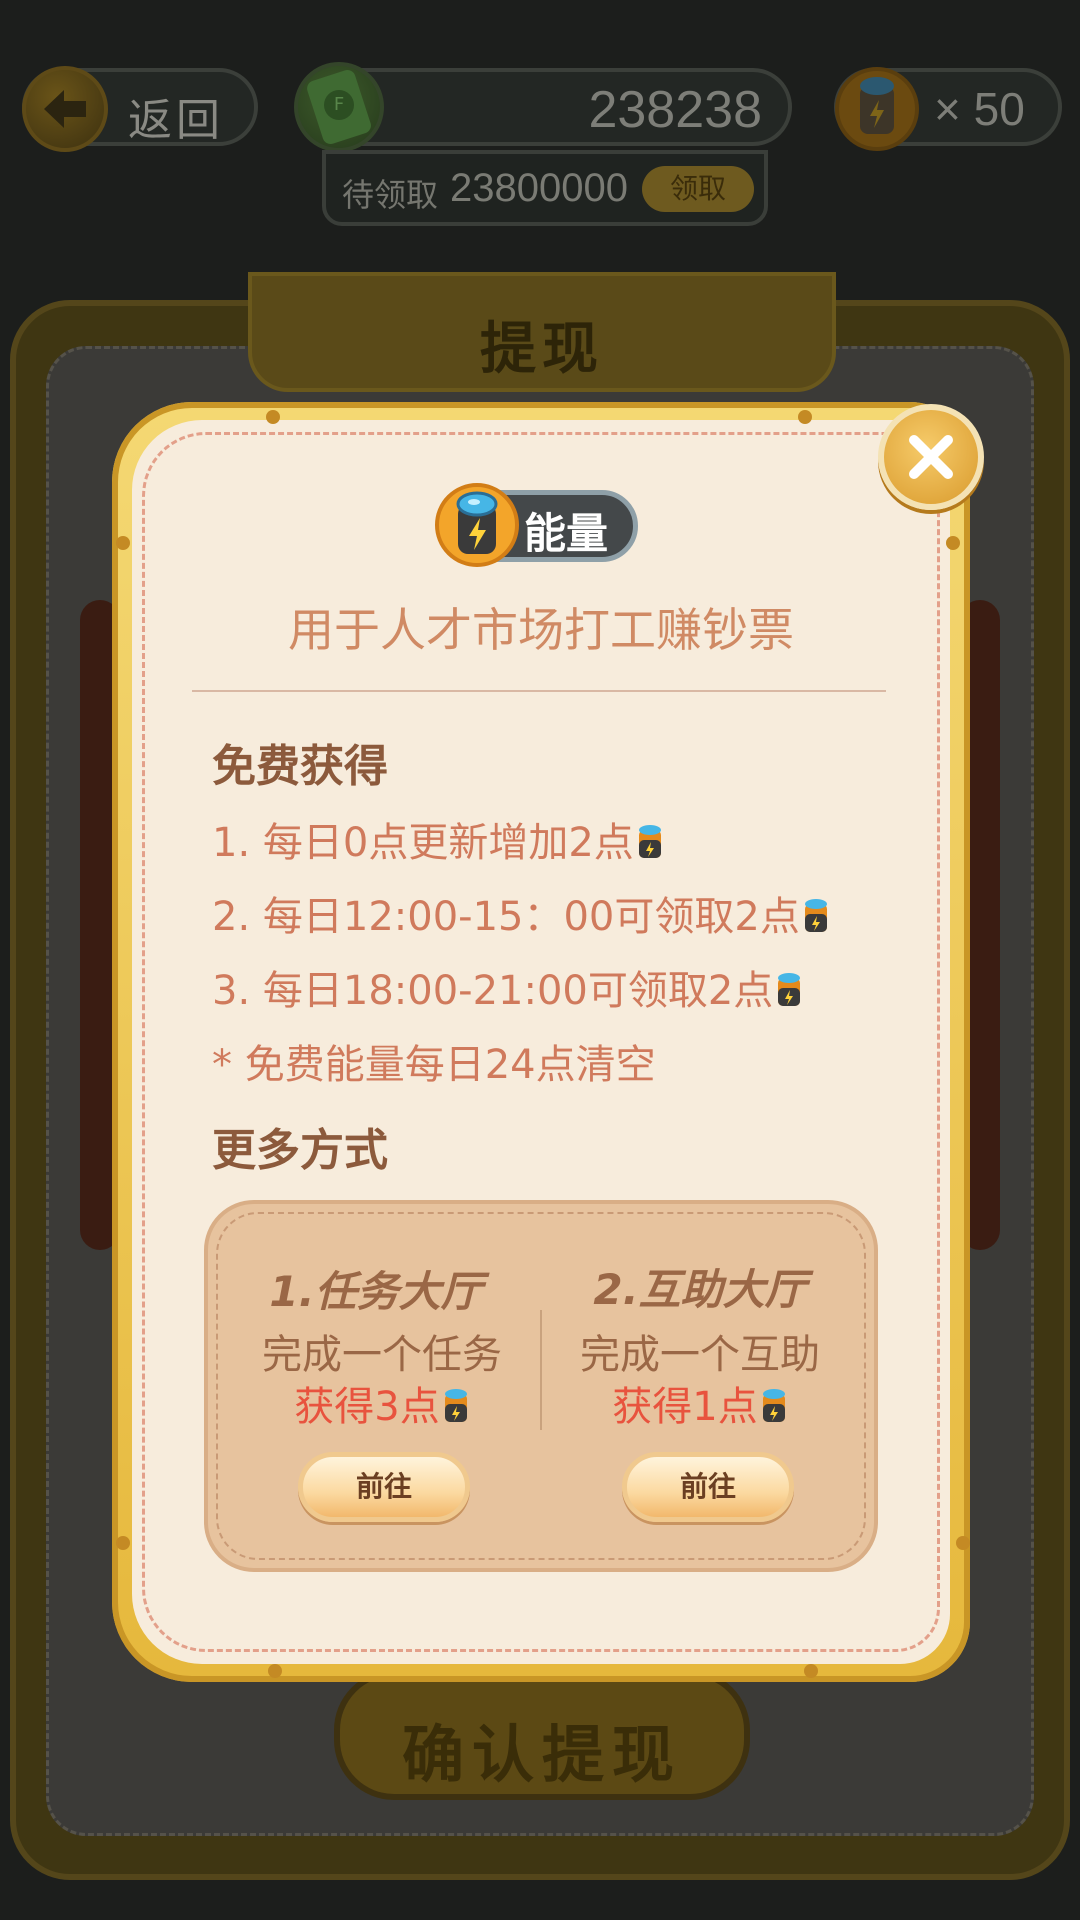 This screenshot has height=1920, width=1080. Describe the element at coordinates (979, 109) in the screenshot. I see `energy-count: × 50` at that location.